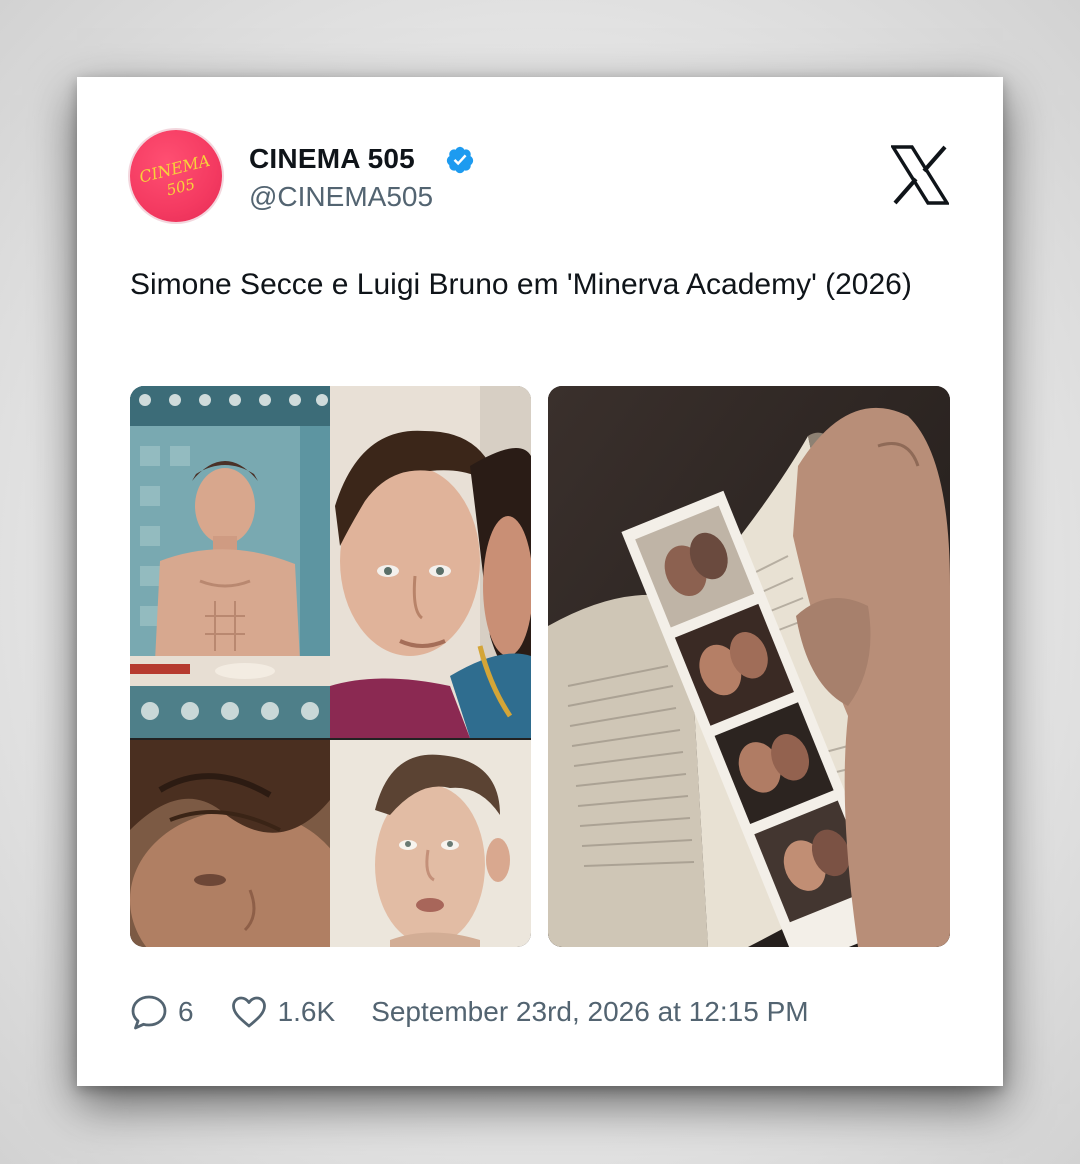 Image resolution: width=1080 pixels, height=1164 pixels. Describe the element at coordinates (230, 843) in the screenshot. I see `collage-photo-wet-hair` at that location.